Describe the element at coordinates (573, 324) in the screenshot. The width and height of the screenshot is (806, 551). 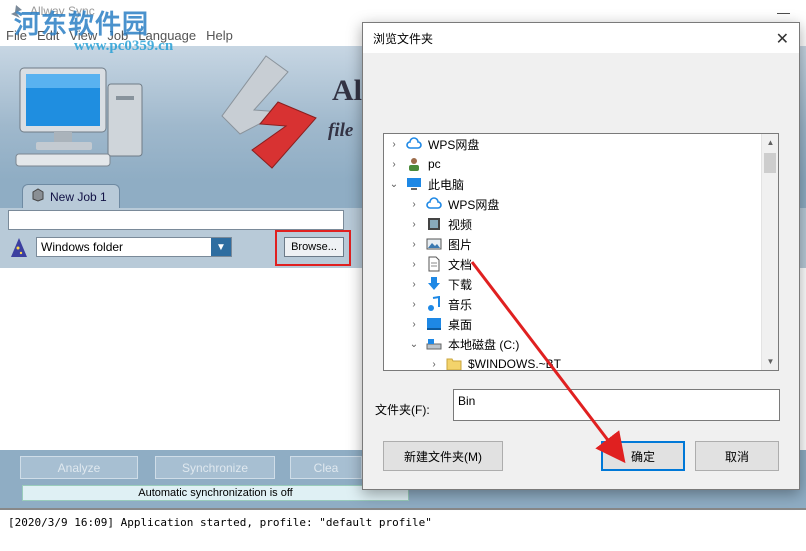
I see `tree-item: › 桌面` at that location.